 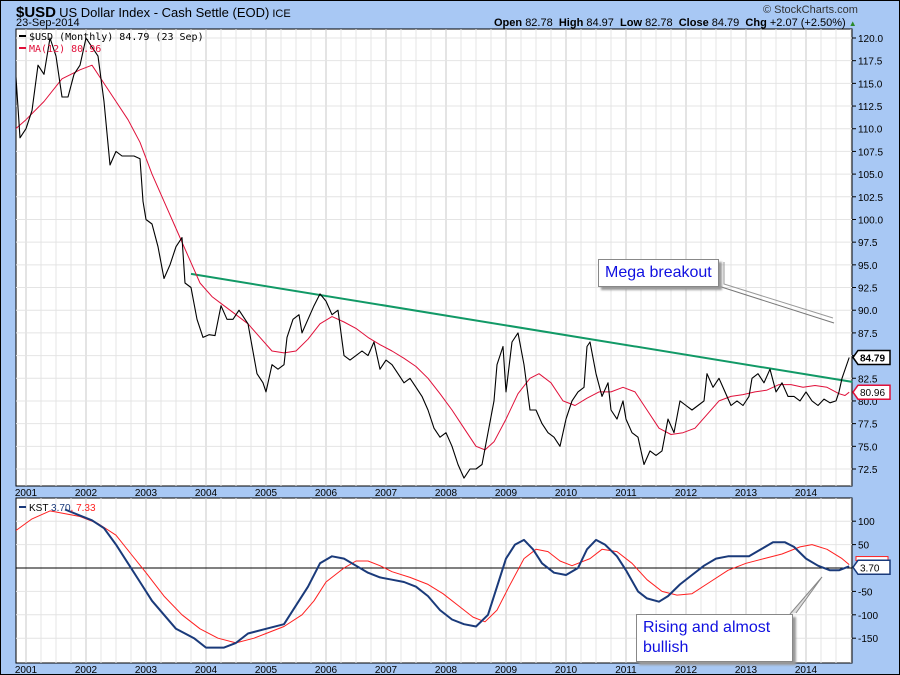 What do you see at coordinates (65, 49) in the screenshot?
I see `legend-ma: MA(12) 80.96` at bounding box center [65, 49].